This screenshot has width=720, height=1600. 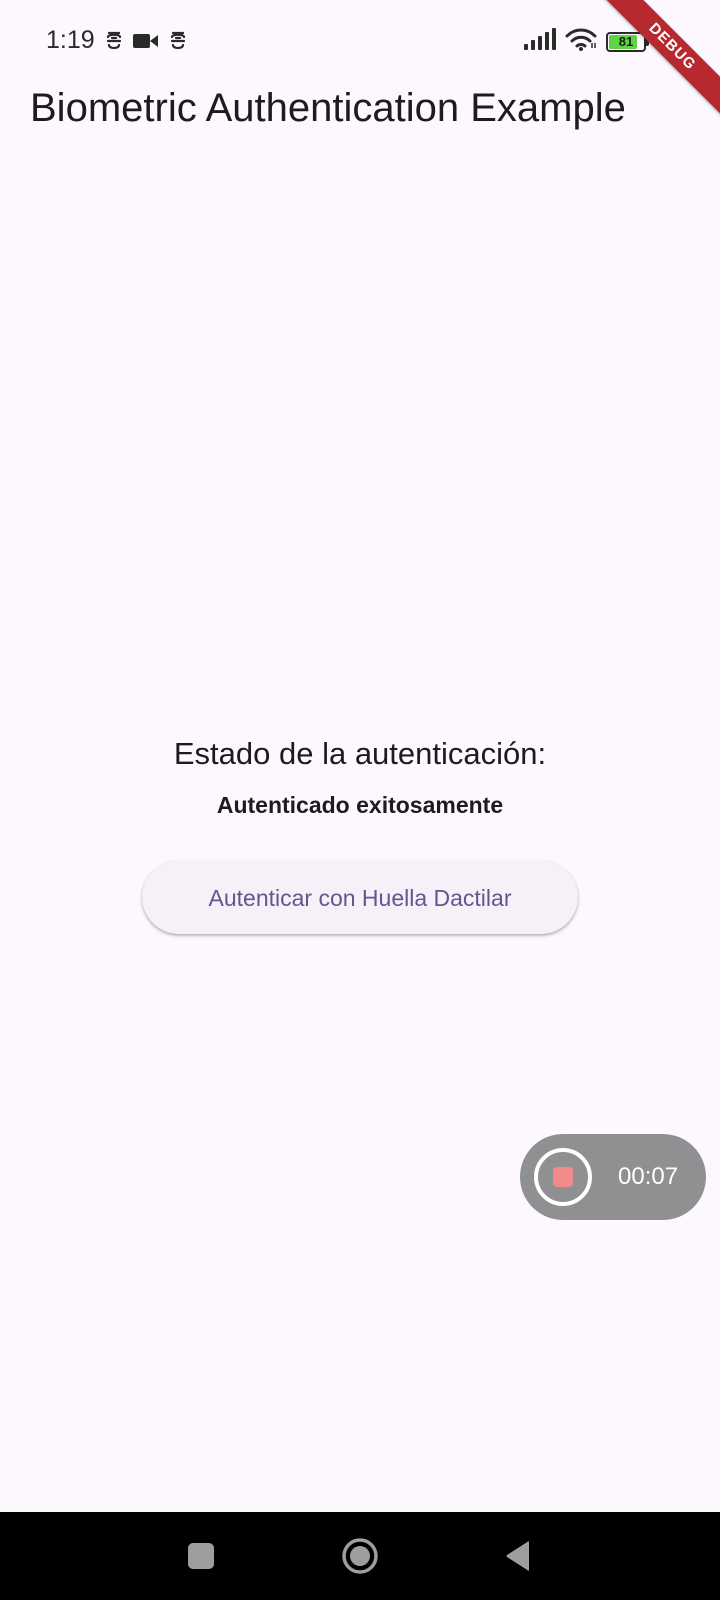 I want to click on app-bar: Biometric Authentication Example, so click(x=360, y=112).